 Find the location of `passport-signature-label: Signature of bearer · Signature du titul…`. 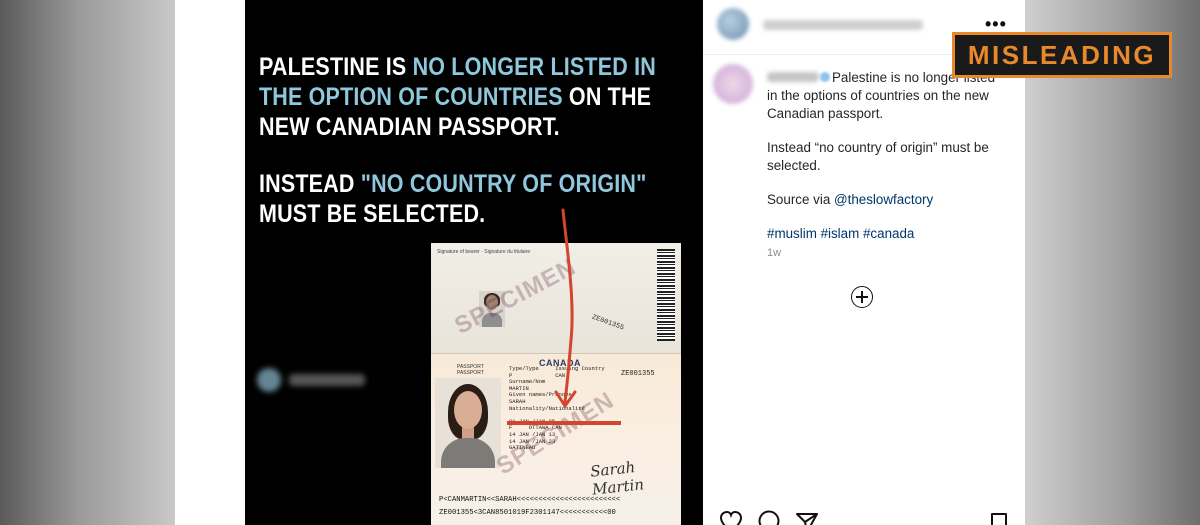

passport-signature-label: Signature of bearer · Signature du titul… is located at coordinates (484, 252).